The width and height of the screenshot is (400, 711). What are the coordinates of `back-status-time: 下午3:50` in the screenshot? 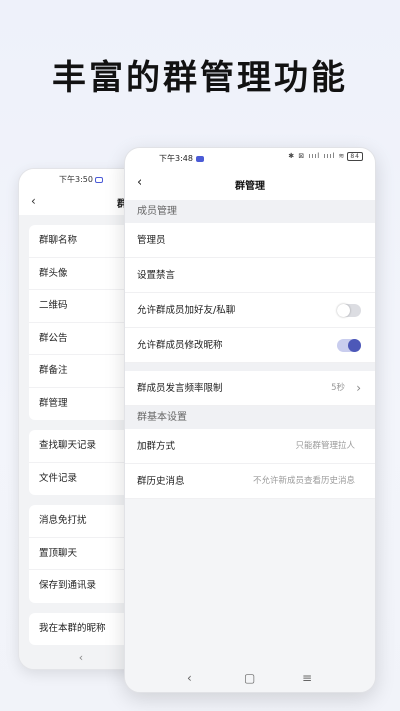 It's located at (76, 179).